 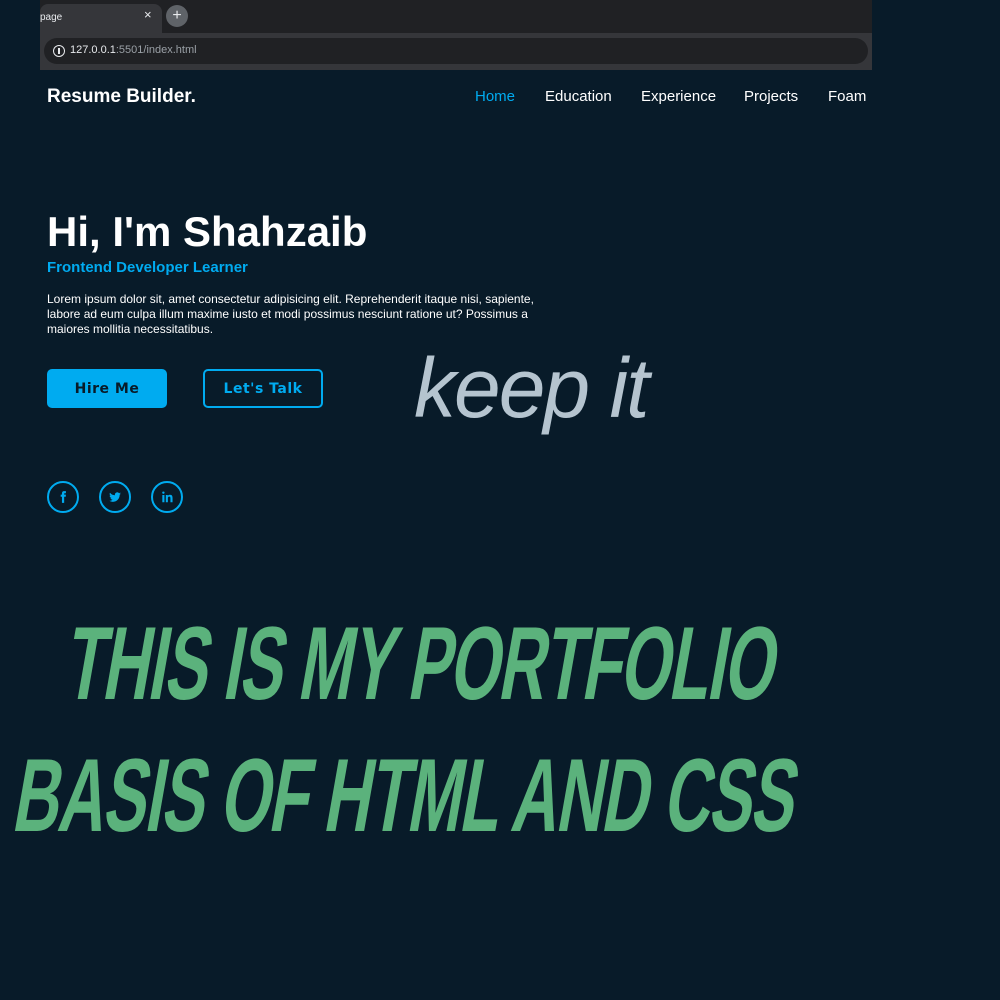 I want to click on portfolio-caption-line-2: BASIS OF HTML AND CSS, so click(x=407, y=796).